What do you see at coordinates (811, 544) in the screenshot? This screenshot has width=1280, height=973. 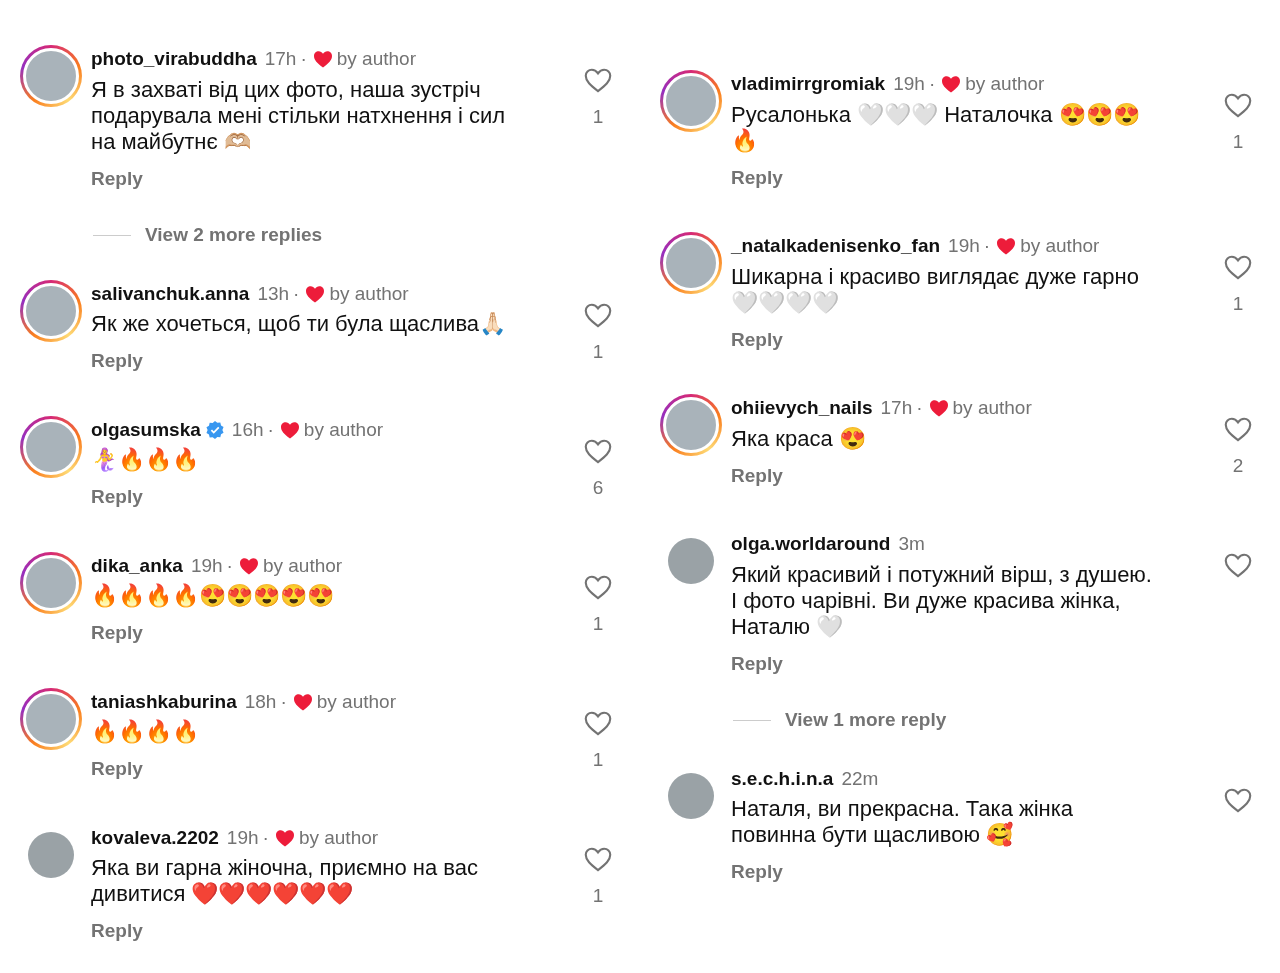 I see `username: olga.worldaround` at bounding box center [811, 544].